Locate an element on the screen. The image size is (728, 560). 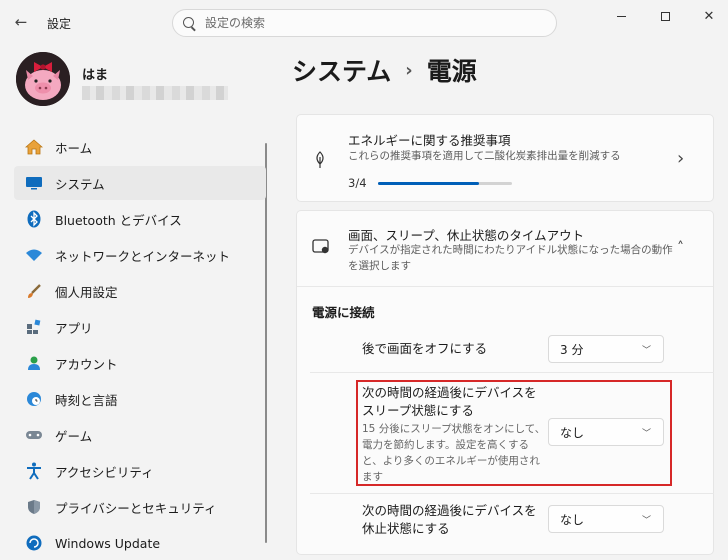
sidebar-item-label: プライバシーとセキュリティ is located at coordinates (136, 508).